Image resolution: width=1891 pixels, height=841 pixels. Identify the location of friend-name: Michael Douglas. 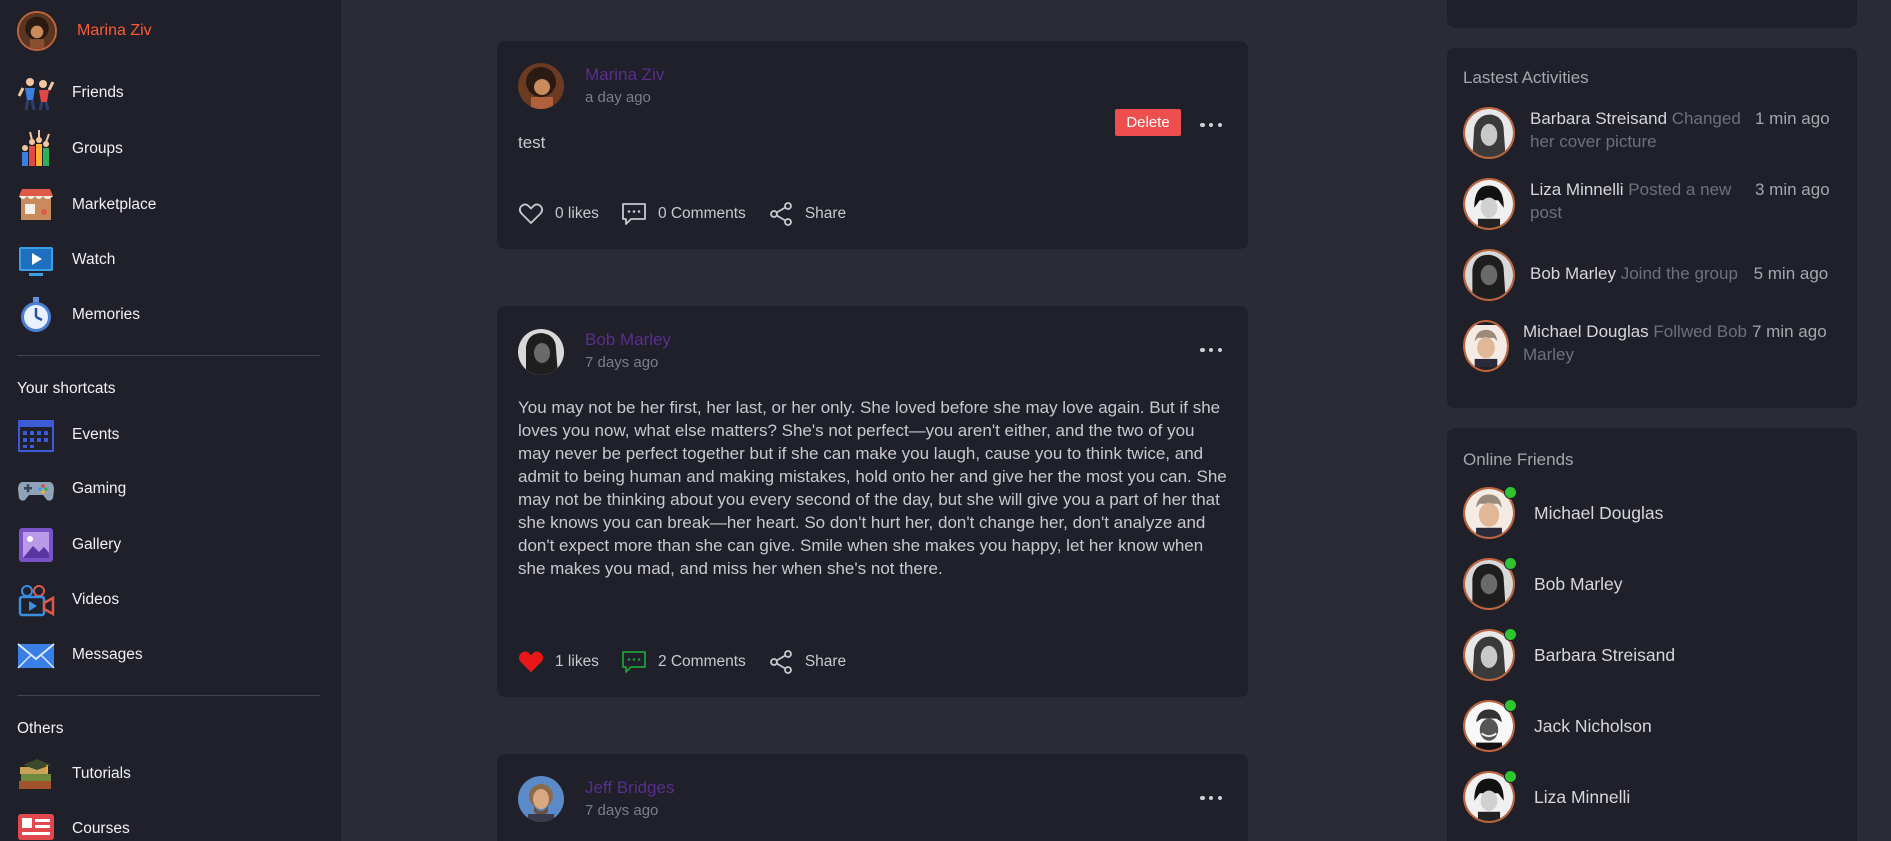
(1599, 512).